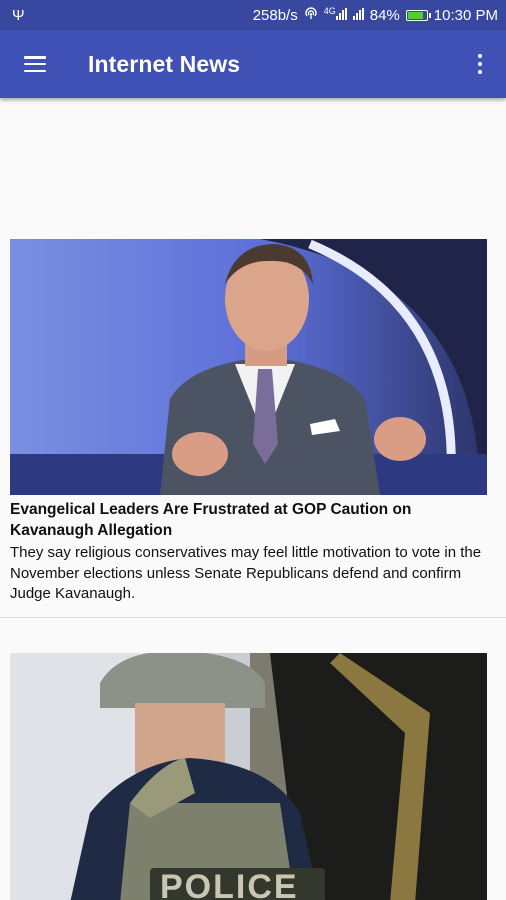 This screenshot has width=506, height=900. What do you see at coordinates (229, 884) in the screenshot?
I see `police-patch-text: POLICE` at bounding box center [229, 884].